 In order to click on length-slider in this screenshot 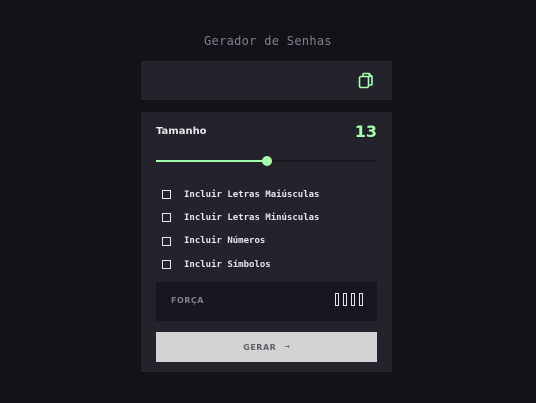, I will do `click(266, 161)`.